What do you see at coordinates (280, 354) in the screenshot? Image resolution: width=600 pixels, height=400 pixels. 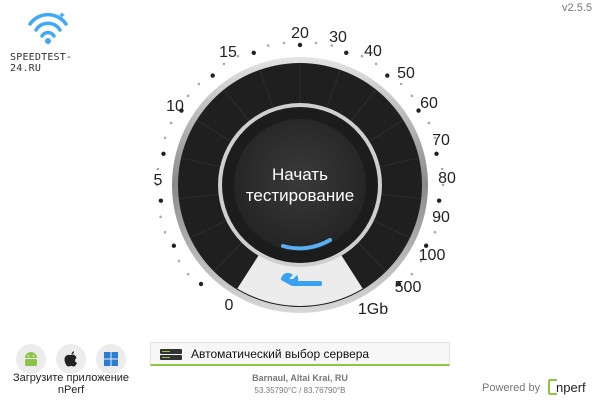 I see `server-select-label: Автоматический выбор сервера` at bounding box center [280, 354].